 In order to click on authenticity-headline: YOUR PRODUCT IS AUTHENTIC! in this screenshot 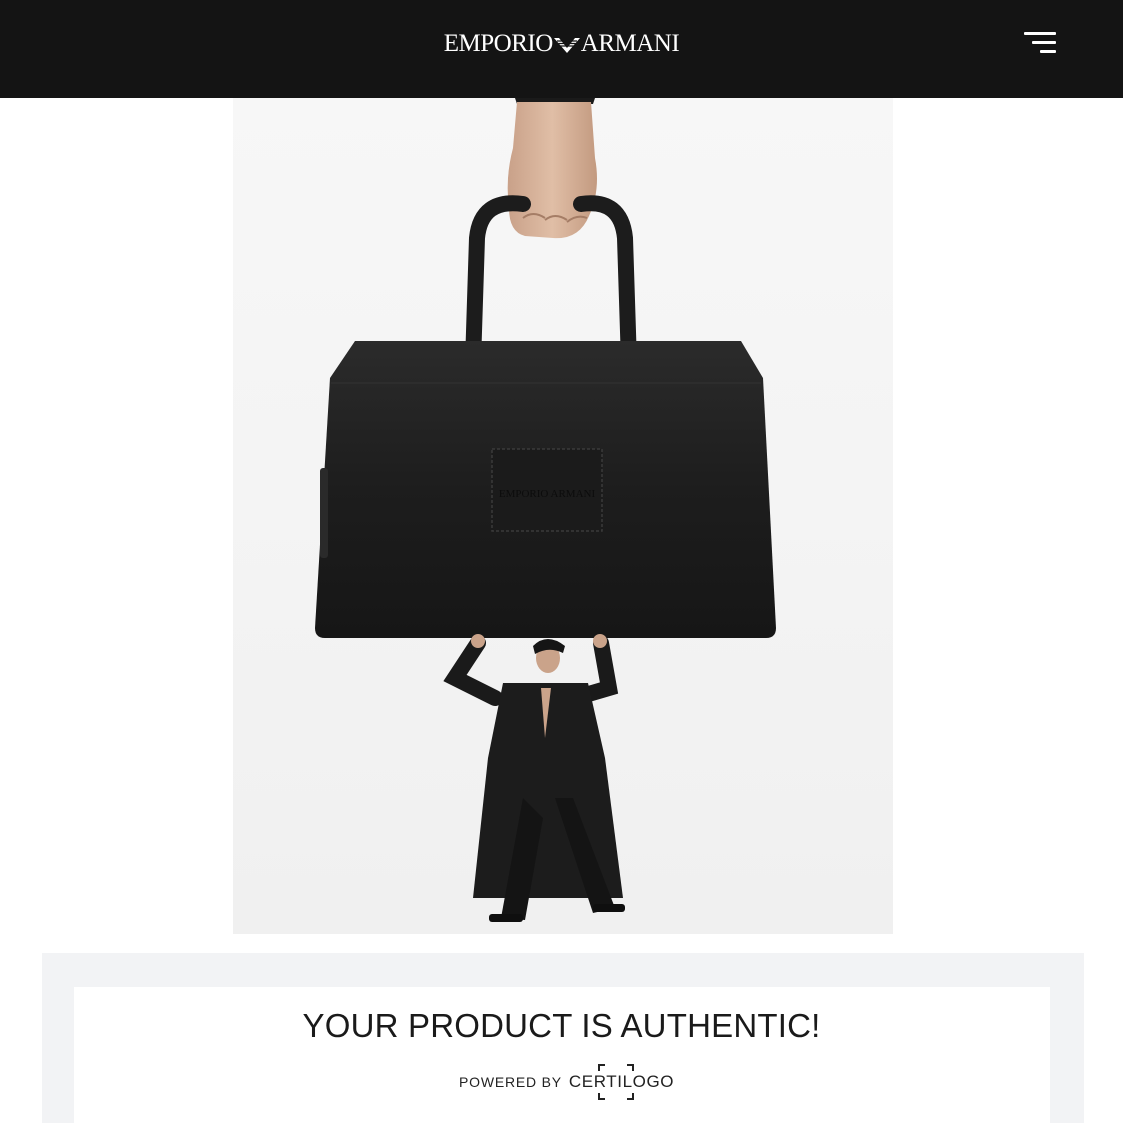, I will do `click(561, 1025)`.